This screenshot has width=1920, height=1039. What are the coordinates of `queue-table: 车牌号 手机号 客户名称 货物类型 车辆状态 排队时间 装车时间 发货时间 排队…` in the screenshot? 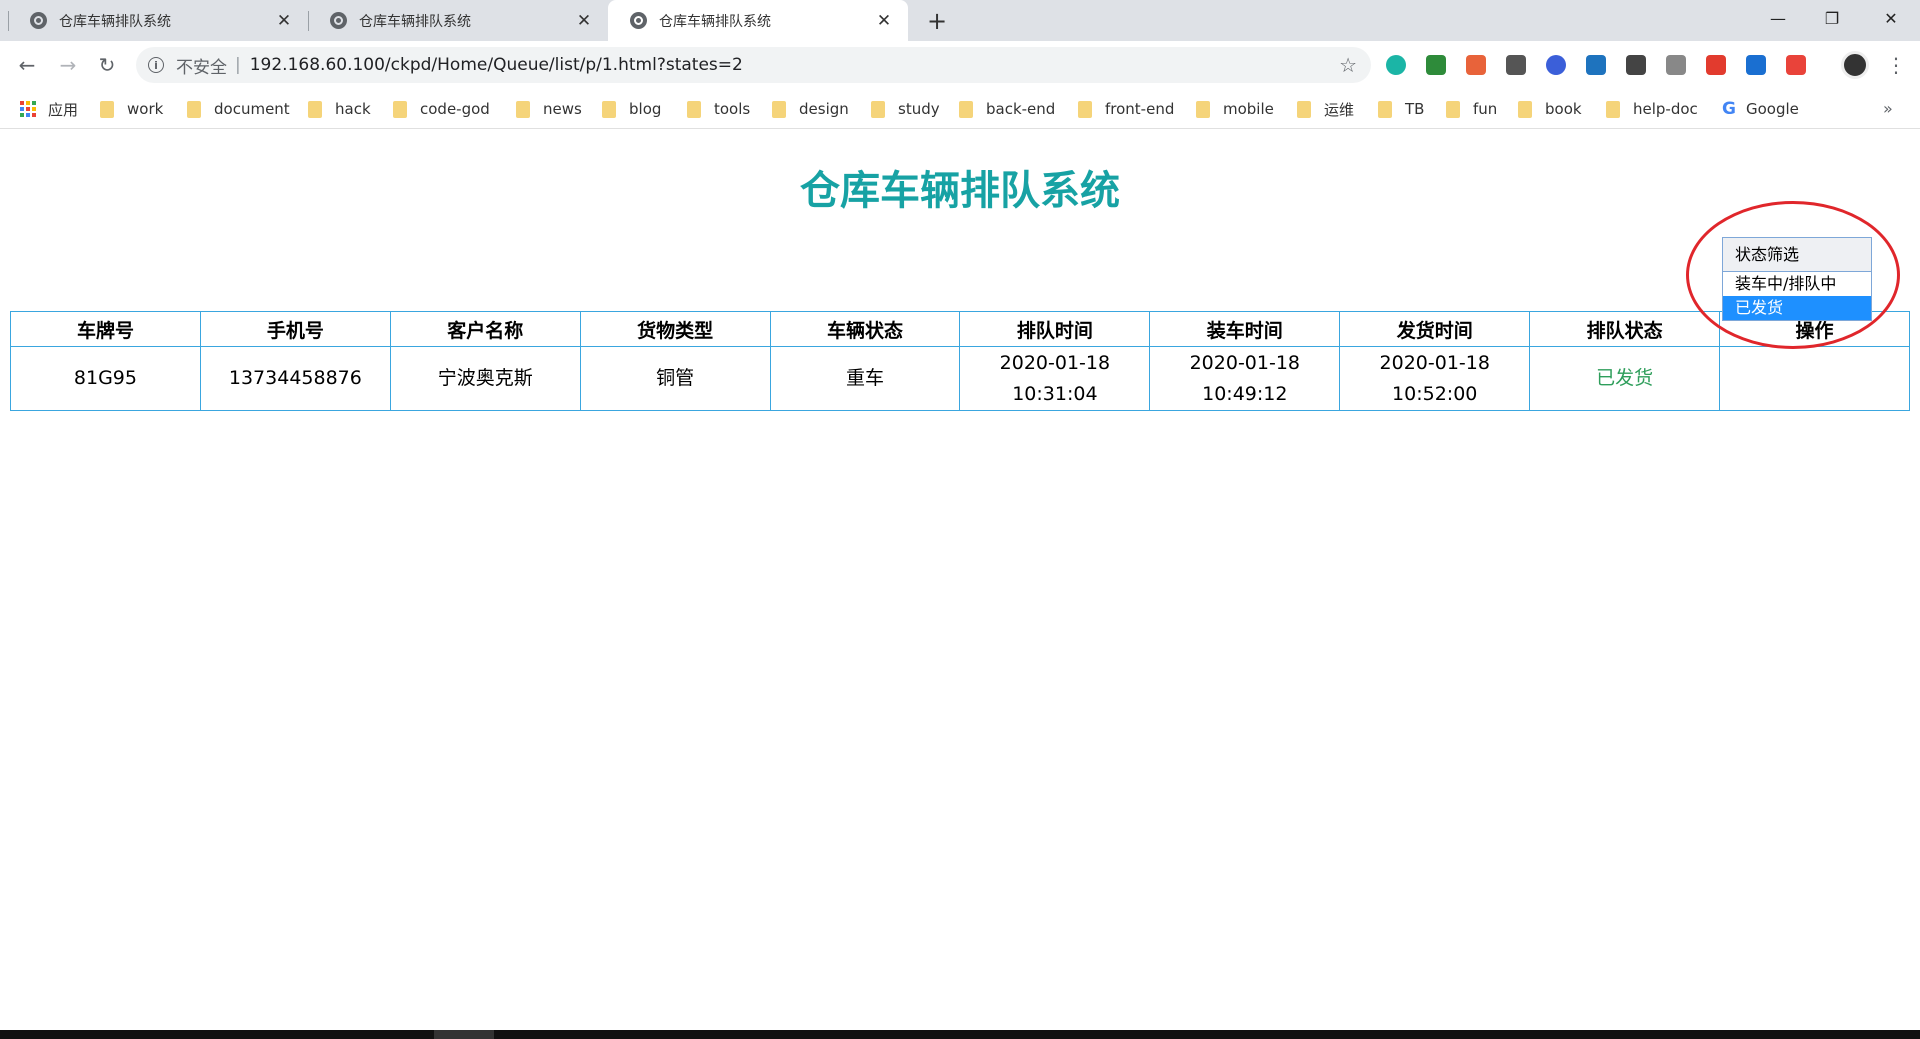 It's located at (960, 361).